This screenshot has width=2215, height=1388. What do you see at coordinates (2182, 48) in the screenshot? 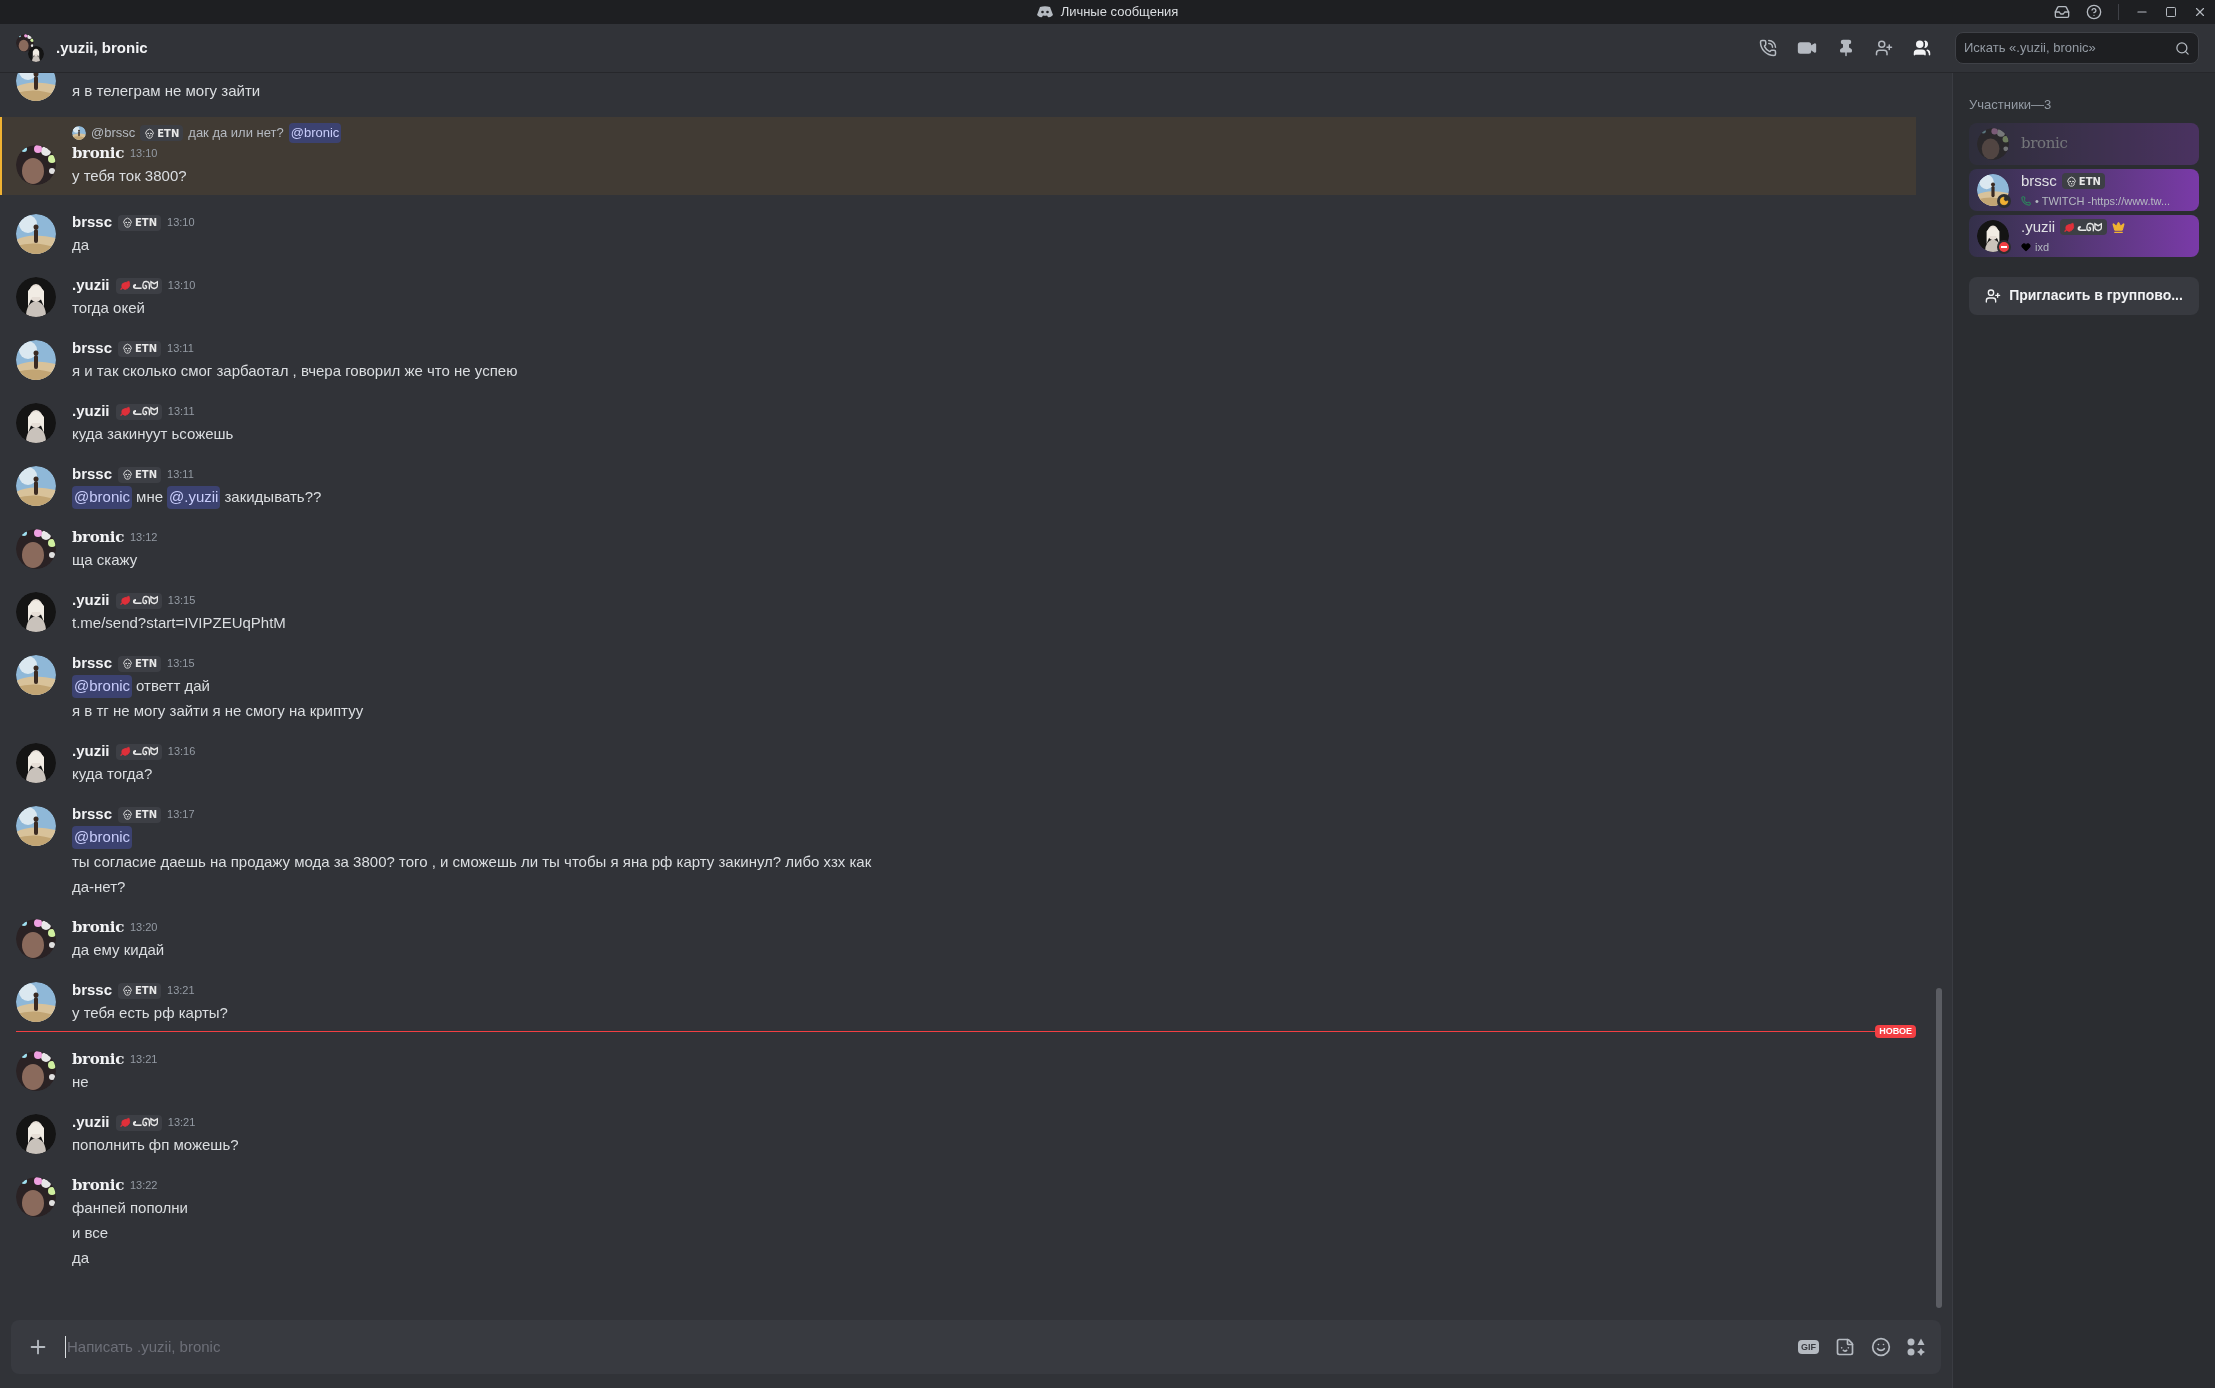
I see `search-icon` at bounding box center [2182, 48].